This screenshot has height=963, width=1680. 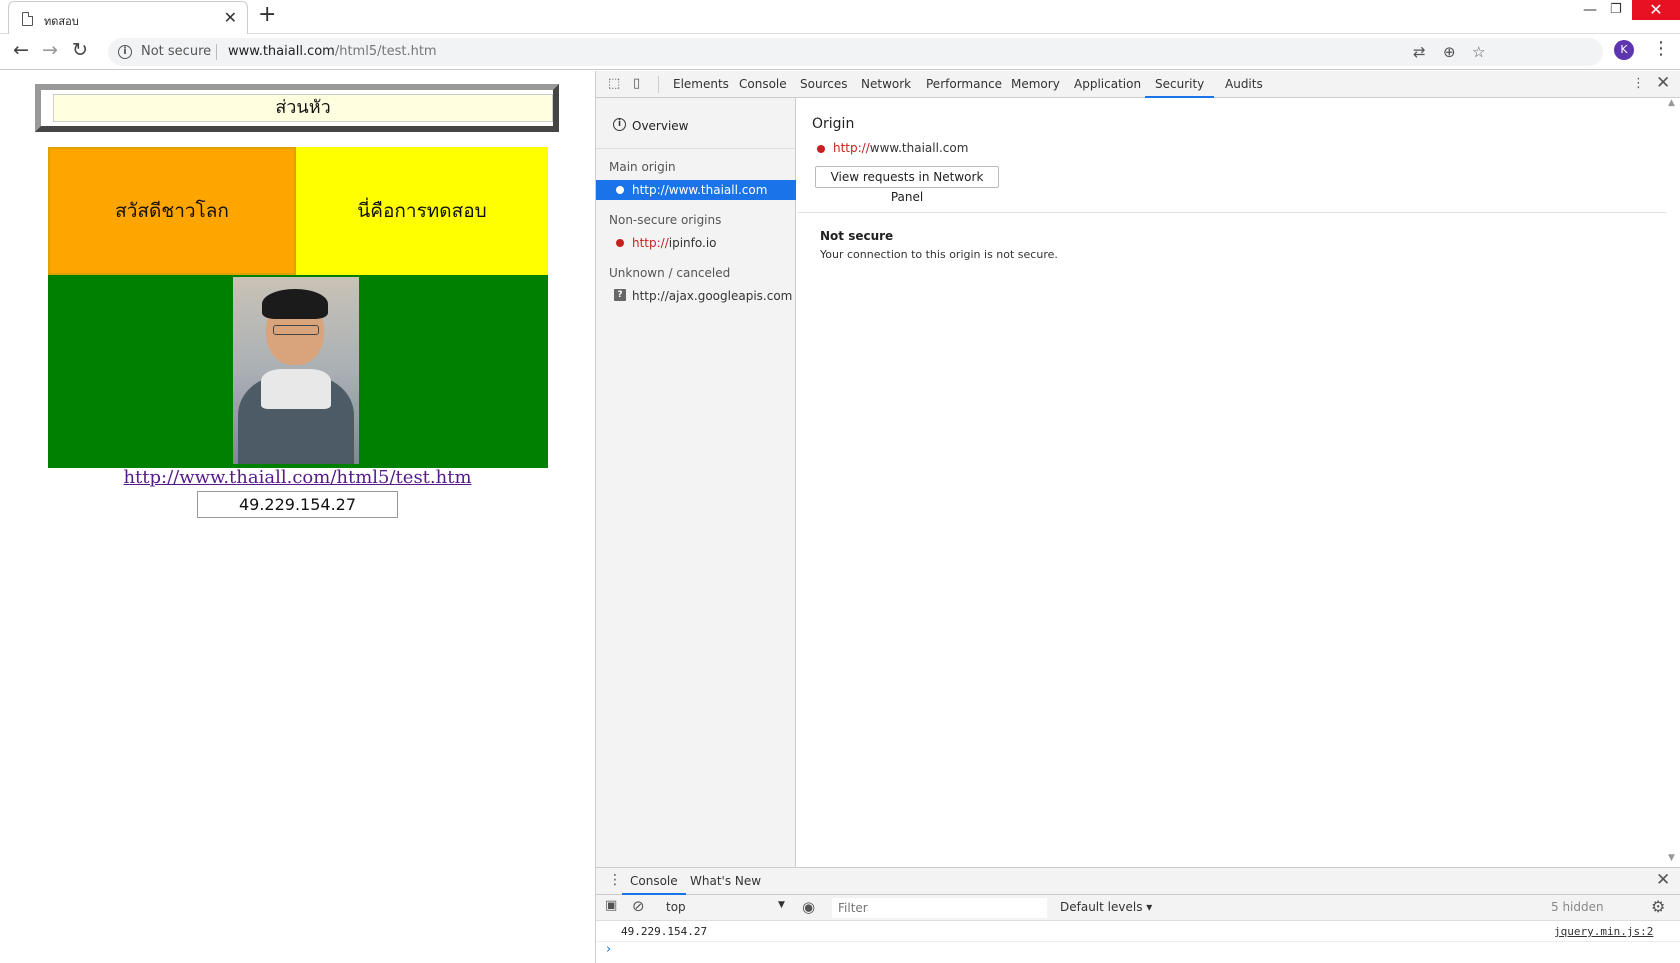 I want to click on tab-sources: Sources, so click(x=823, y=84).